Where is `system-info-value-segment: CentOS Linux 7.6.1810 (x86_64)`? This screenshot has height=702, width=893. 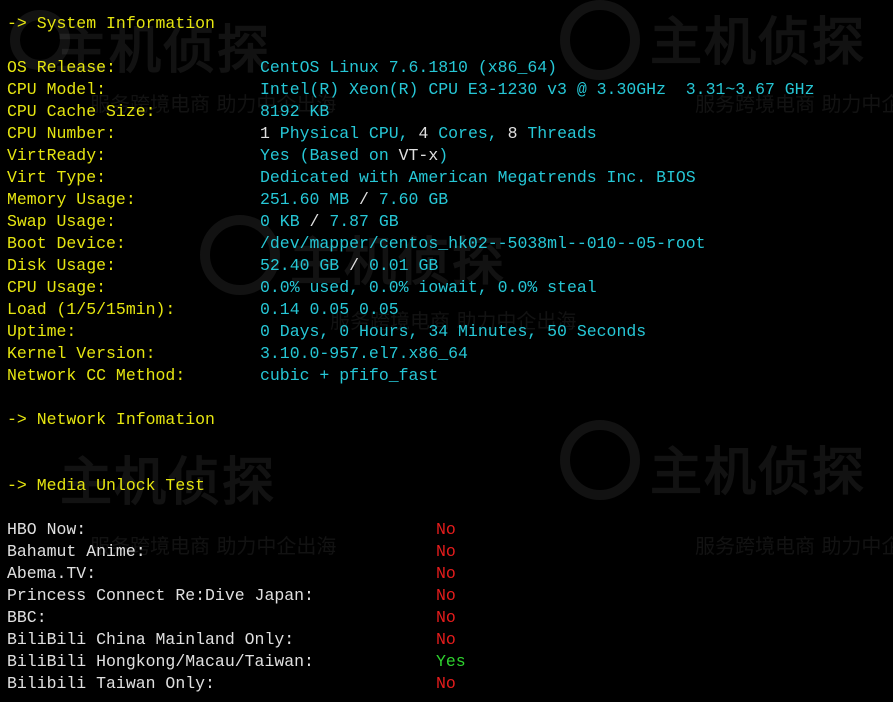
system-info-value-segment: CentOS Linux 7.6.1810 (x86_64) is located at coordinates (409, 67).